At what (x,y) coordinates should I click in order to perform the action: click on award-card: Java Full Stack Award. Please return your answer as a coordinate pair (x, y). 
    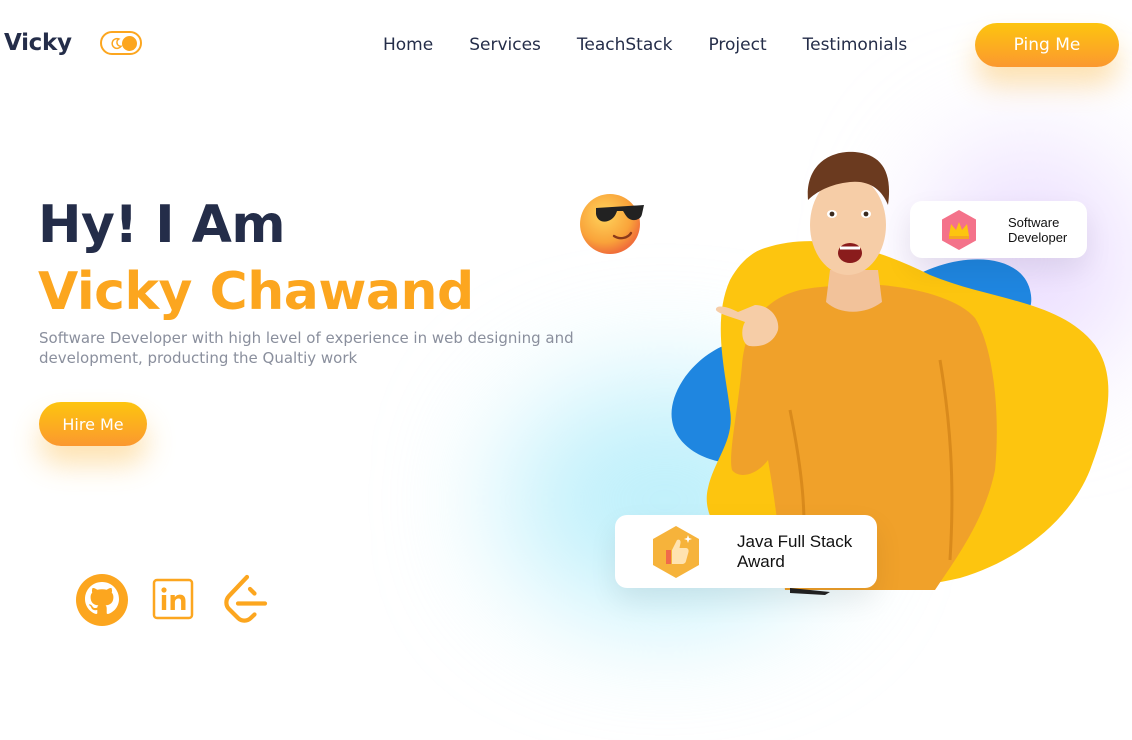
    Looking at the image, I should click on (746, 551).